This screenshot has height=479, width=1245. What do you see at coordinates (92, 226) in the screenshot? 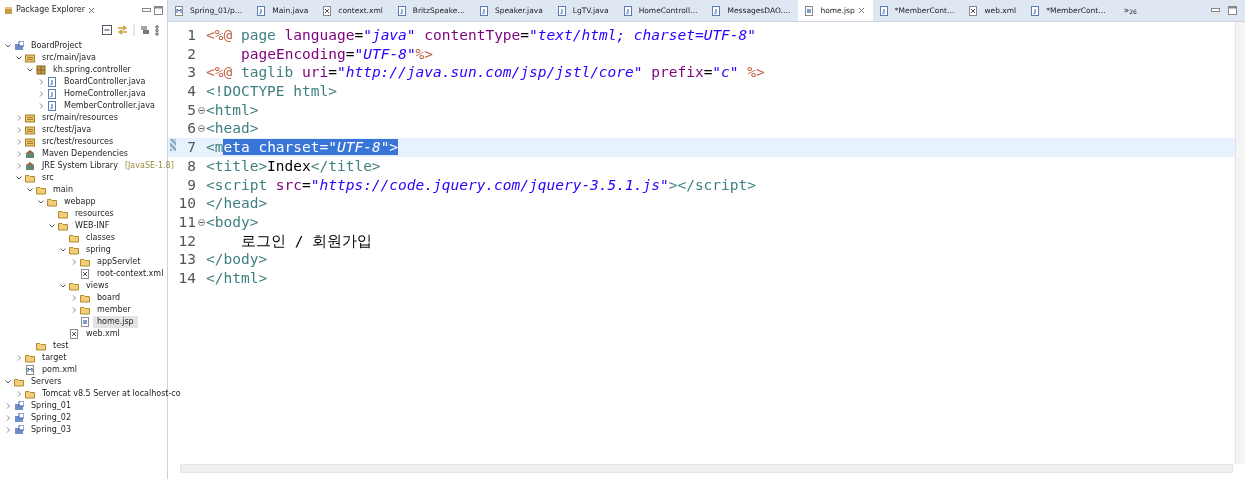
I see `tree-item: WEB-INF` at bounding box center [92, 226].